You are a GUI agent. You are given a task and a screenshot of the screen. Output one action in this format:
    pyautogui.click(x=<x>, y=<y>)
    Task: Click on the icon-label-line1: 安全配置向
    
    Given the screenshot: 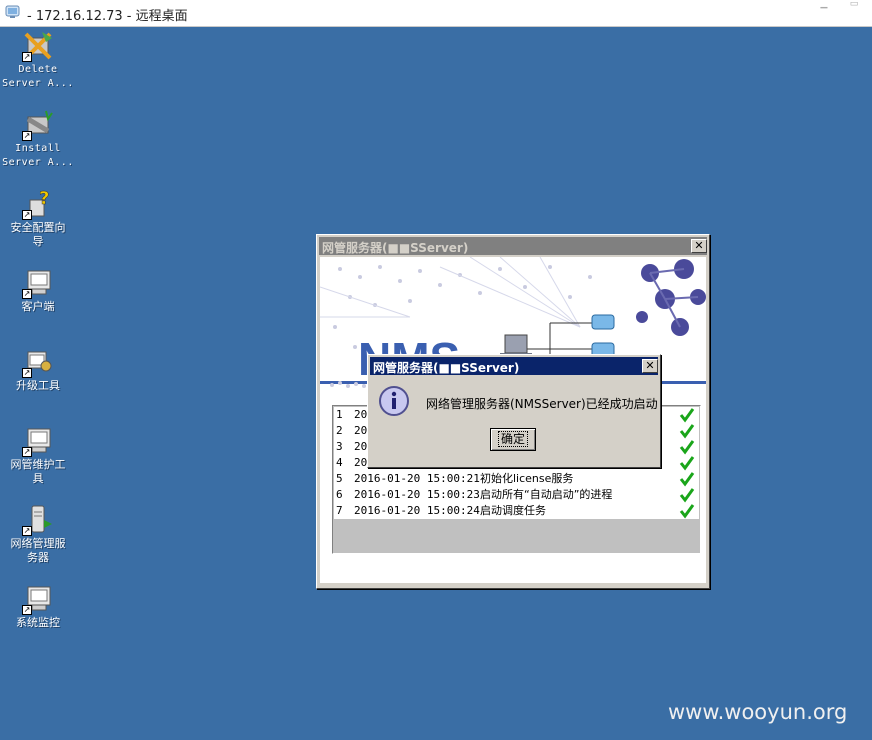 What is the action you would take?
    pyautogui.click(x=38, y=227)
    